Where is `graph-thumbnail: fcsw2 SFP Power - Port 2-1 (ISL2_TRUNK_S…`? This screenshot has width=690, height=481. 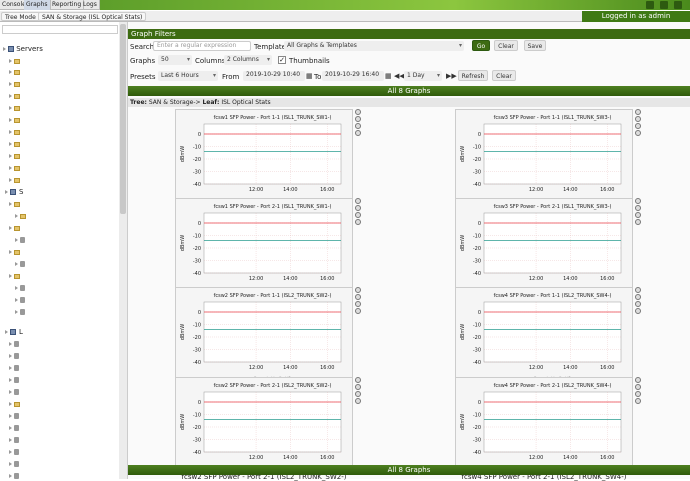 graph-thumbnail: fcsw2 SFP Power - Port 2-1 (ISL2_TRUNK_S… is located at coordinates (264, 424).